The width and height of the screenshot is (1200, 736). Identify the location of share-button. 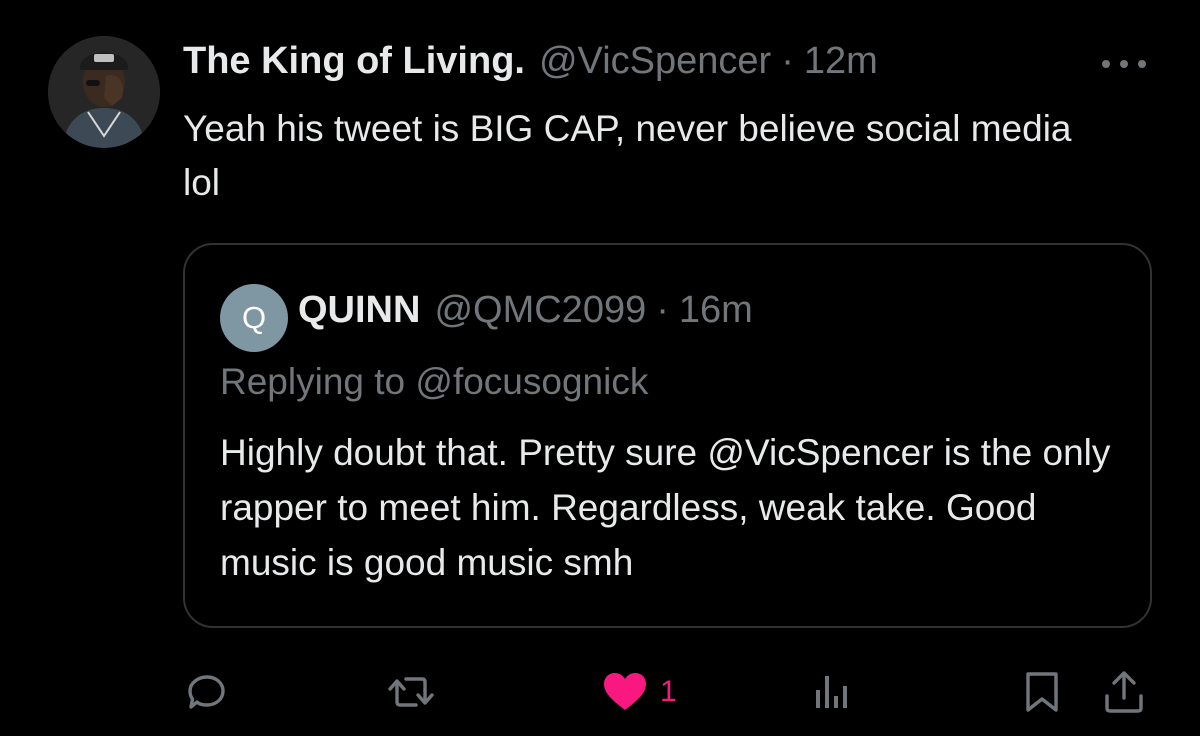
(1124, 692).